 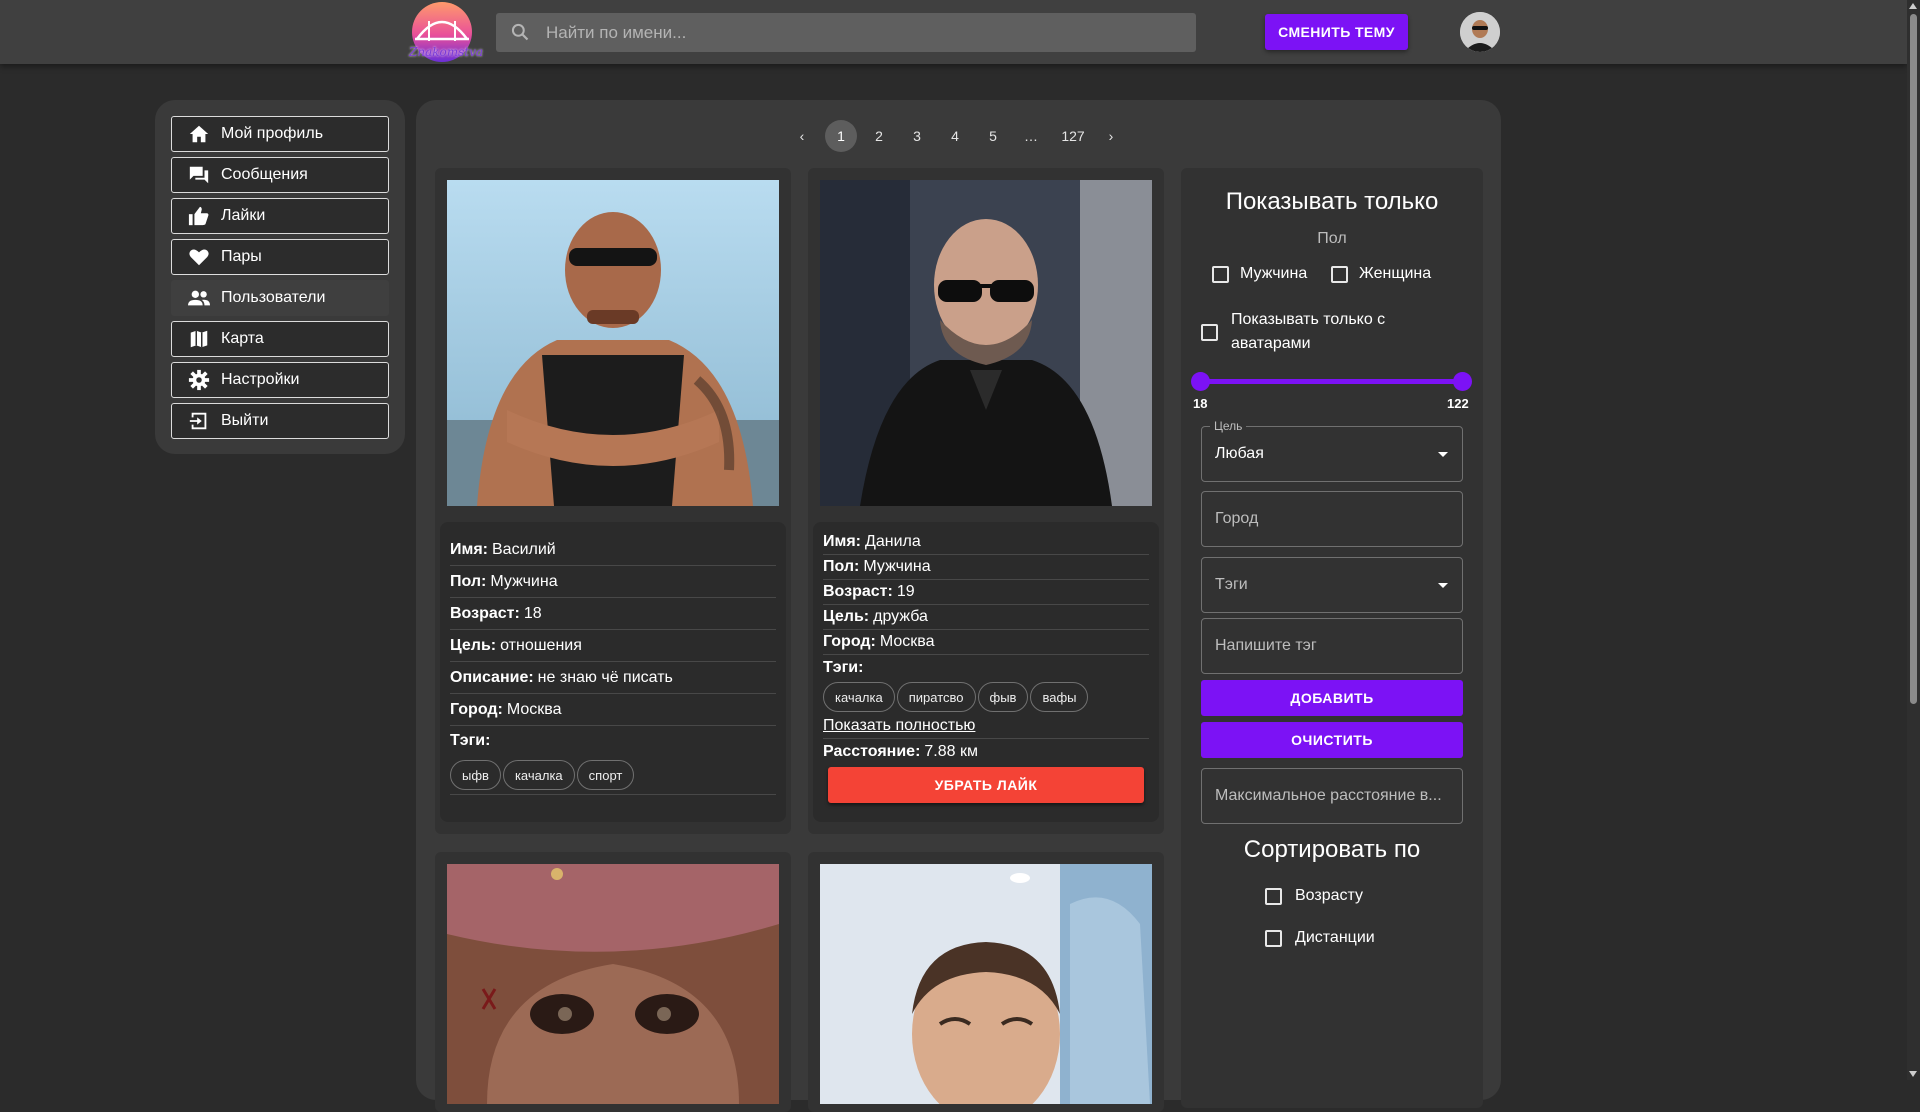 What do you see at coordinates (280, 175) in the screenshot?
I see `sidebar-item-messages: Сообщения` at bounding box center [280, 175].